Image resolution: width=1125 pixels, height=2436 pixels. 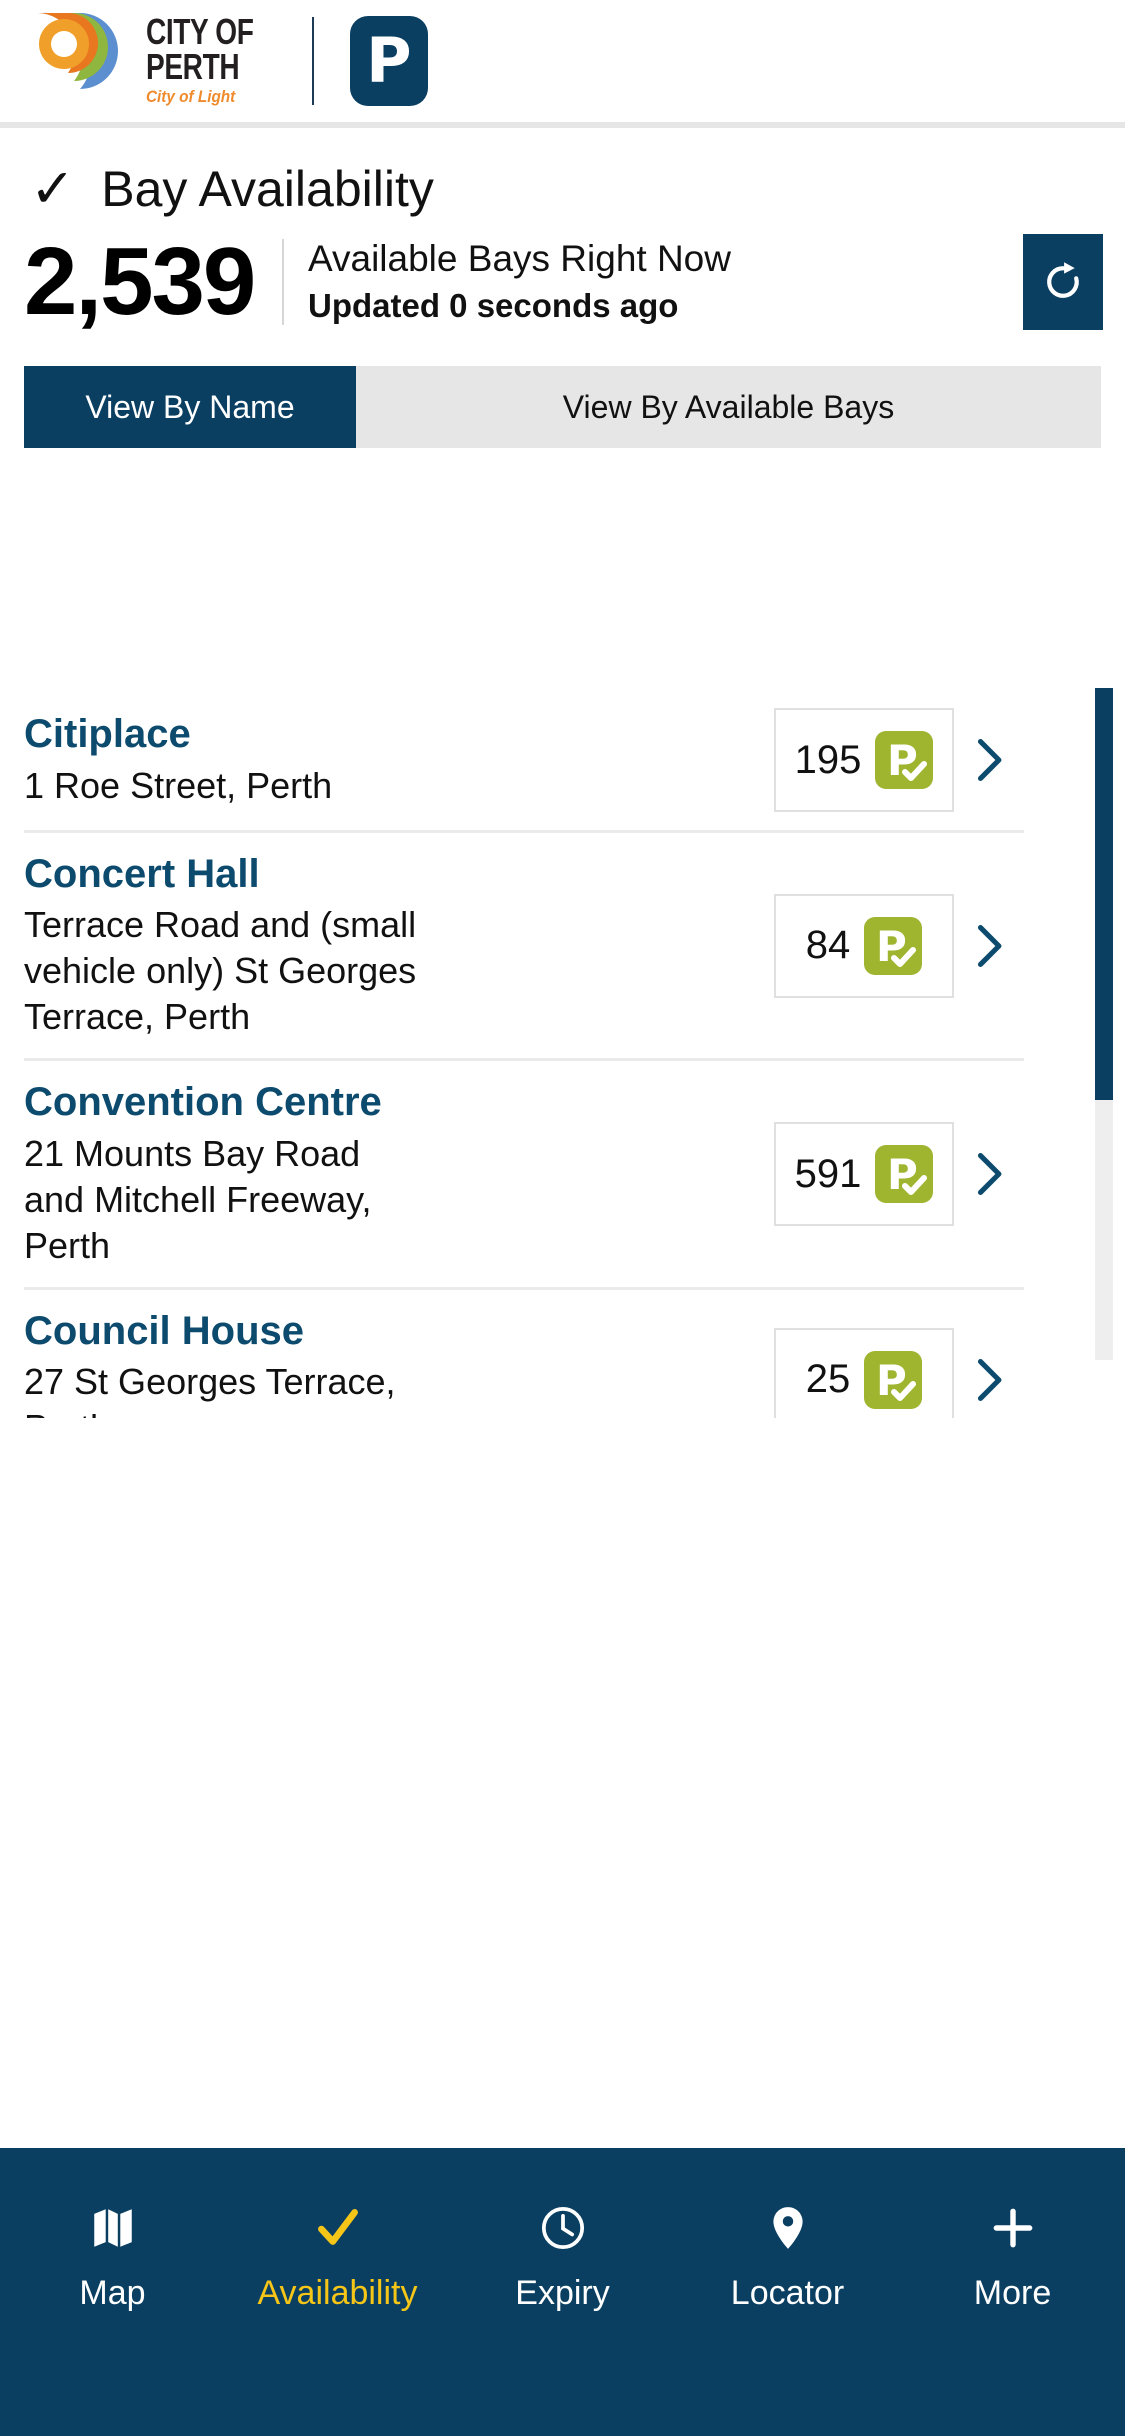 I want to click on plus-icon, so click(x=1013, y=2228).